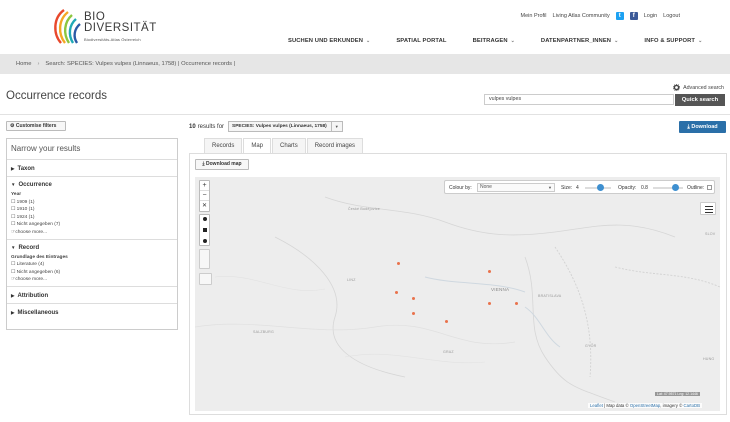  I want to click on outline-checkbox, so click(709, 187).